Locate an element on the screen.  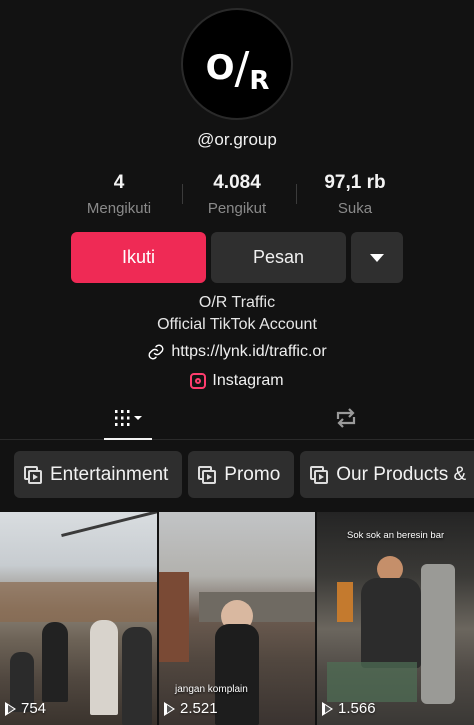
playlist-label: Promo is located at coordinates (252, 474).